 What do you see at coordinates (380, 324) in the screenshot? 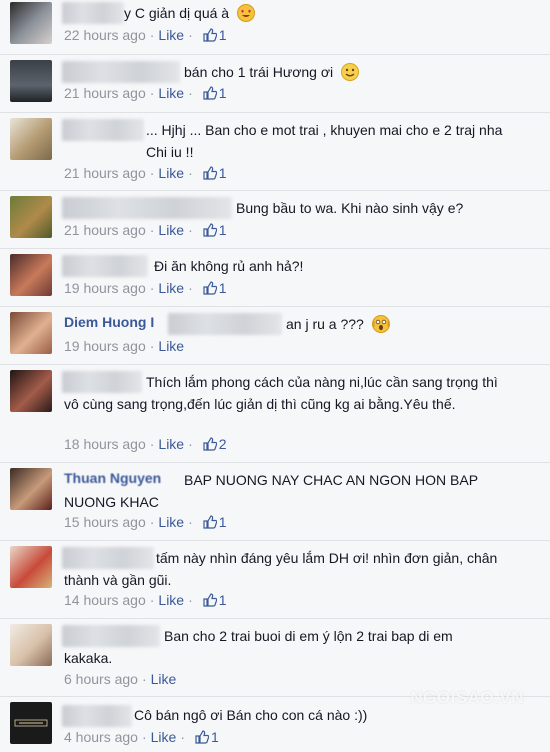
I see `scream-emoji` at bounding box center [380, 324].